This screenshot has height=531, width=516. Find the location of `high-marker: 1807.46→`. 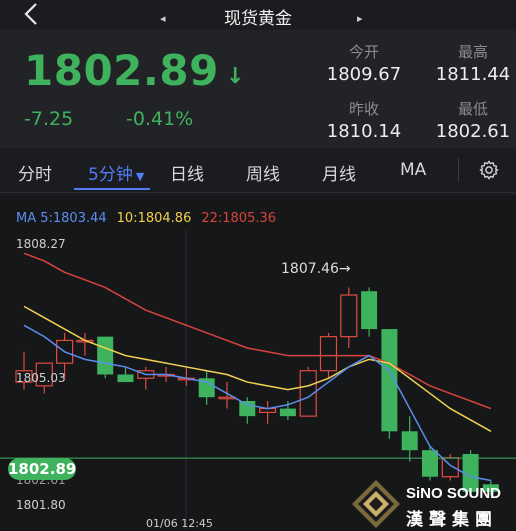

high-marker: 1807.46→ is located at coordinates (316, 269).